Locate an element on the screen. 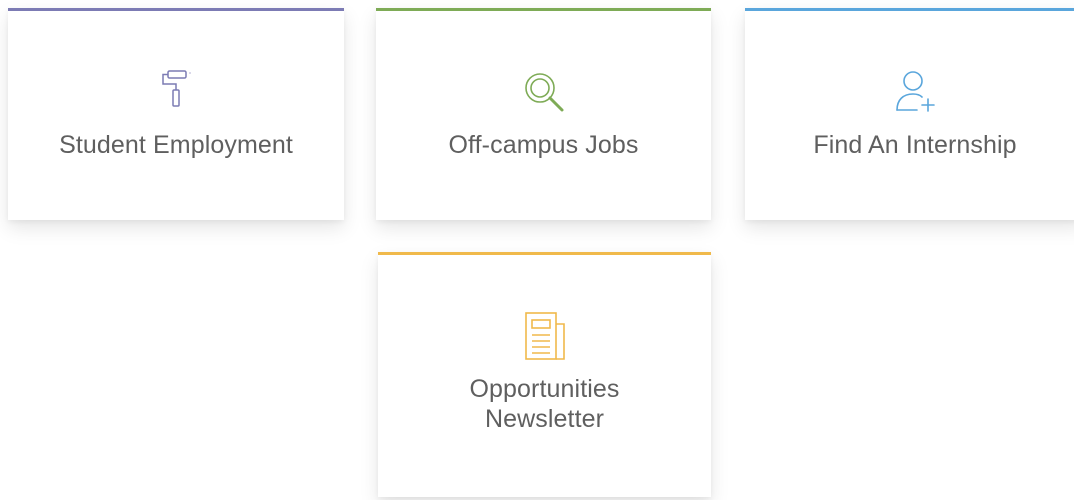 The image size is (1074, 500). find-internship-card: Find An Internship is located at coordinates (909, 114).